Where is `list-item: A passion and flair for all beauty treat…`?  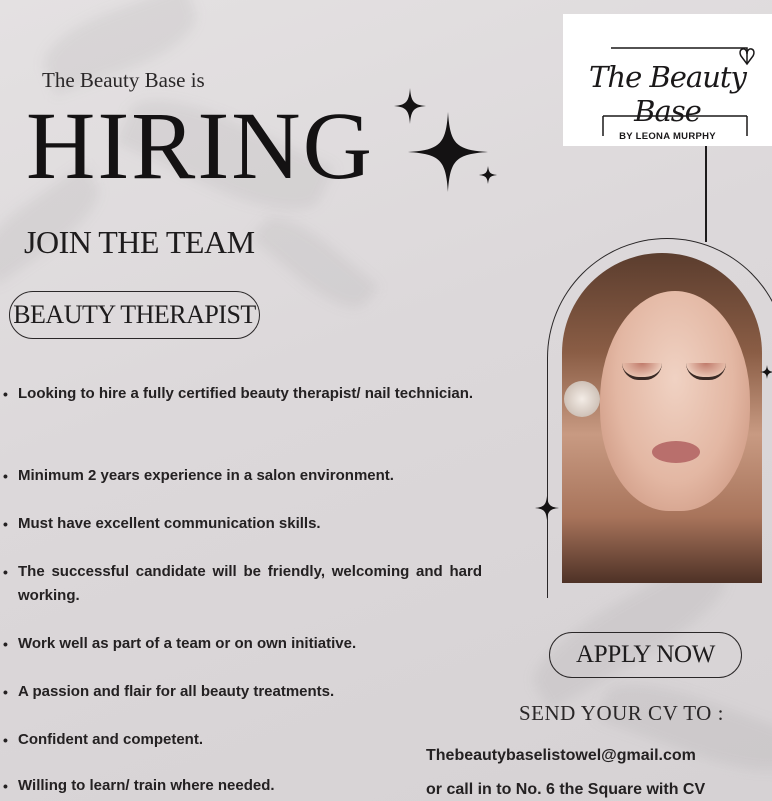
list-item: A passion and flair for all beauty treat… is located at coordinates (241, 692).